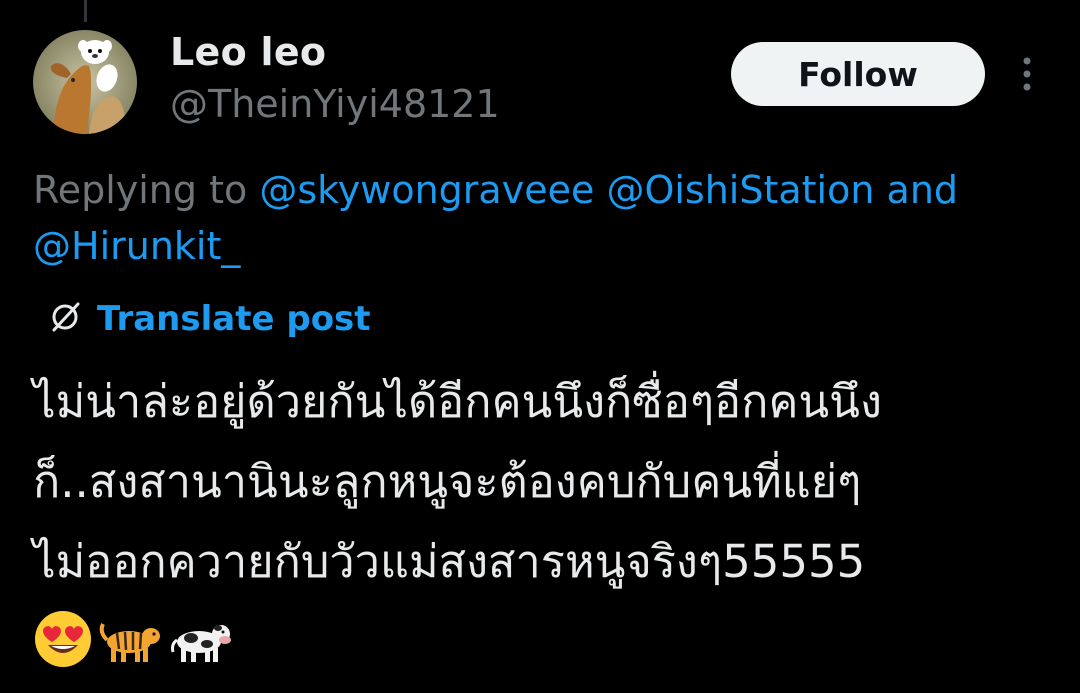 The image size is (1080, 693). Describe the element at coordinates (740, 190) in the screenshot. I see `mention-link: @OishiStation` at that location.